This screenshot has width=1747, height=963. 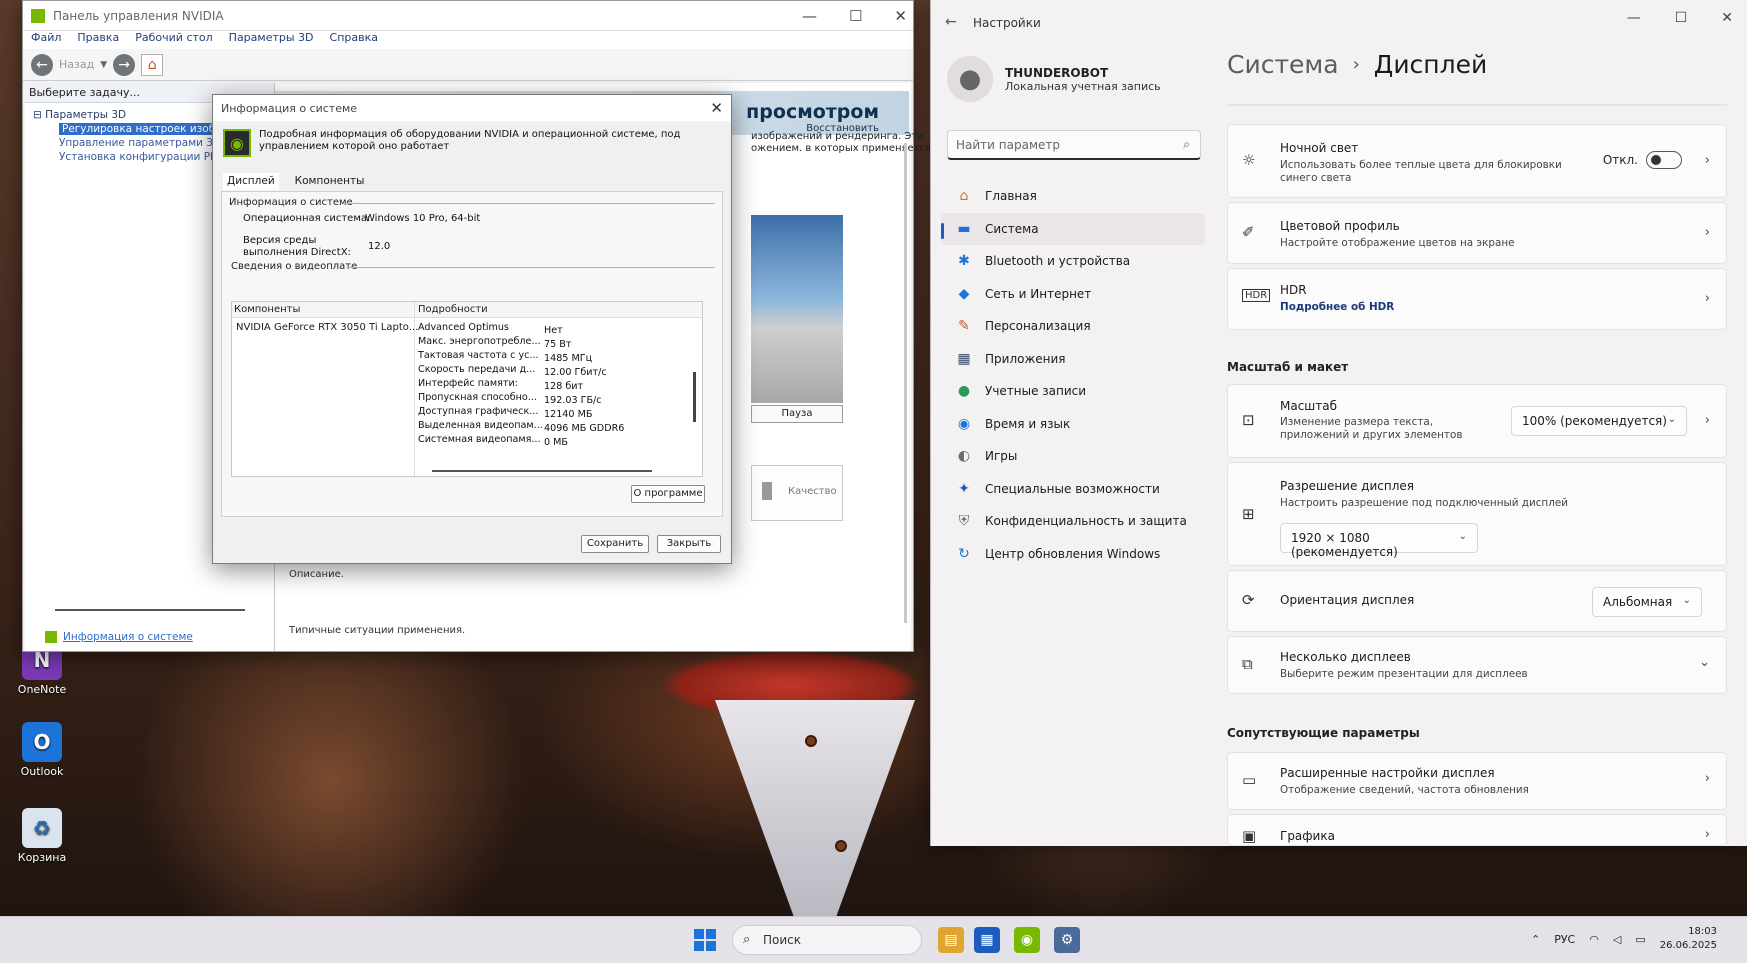 I want to click on start-button, so click(x=705, y=940).